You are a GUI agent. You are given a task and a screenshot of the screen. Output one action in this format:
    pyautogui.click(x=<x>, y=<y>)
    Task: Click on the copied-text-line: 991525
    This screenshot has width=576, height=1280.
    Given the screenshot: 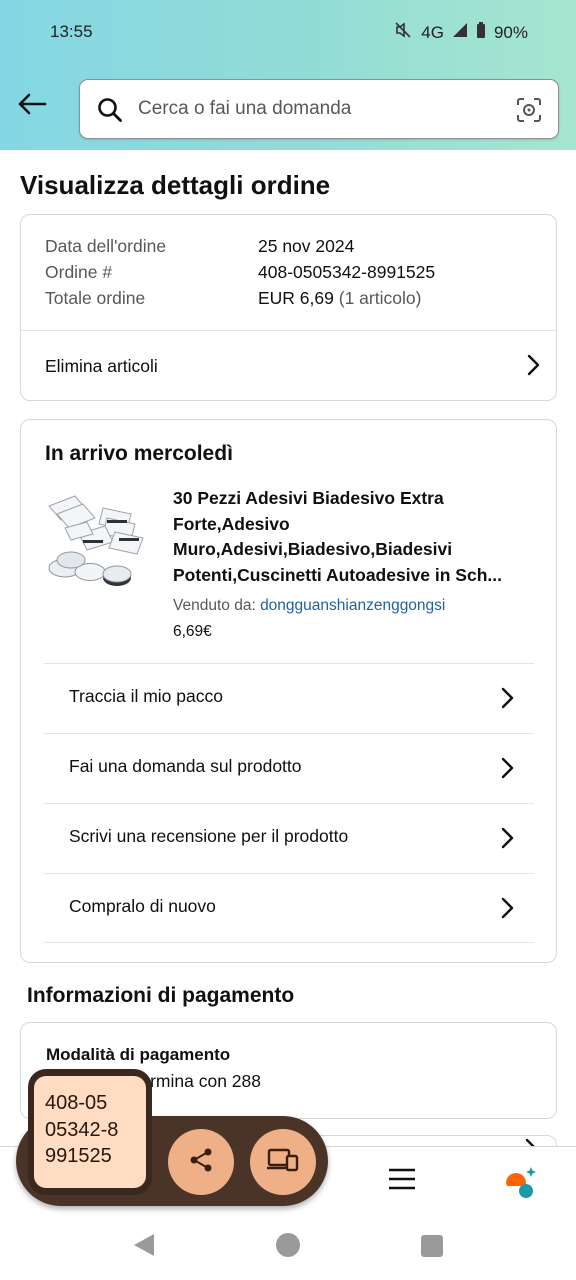 What is the action you would take?
    pyautogui.click(x=78, y=1156)
    